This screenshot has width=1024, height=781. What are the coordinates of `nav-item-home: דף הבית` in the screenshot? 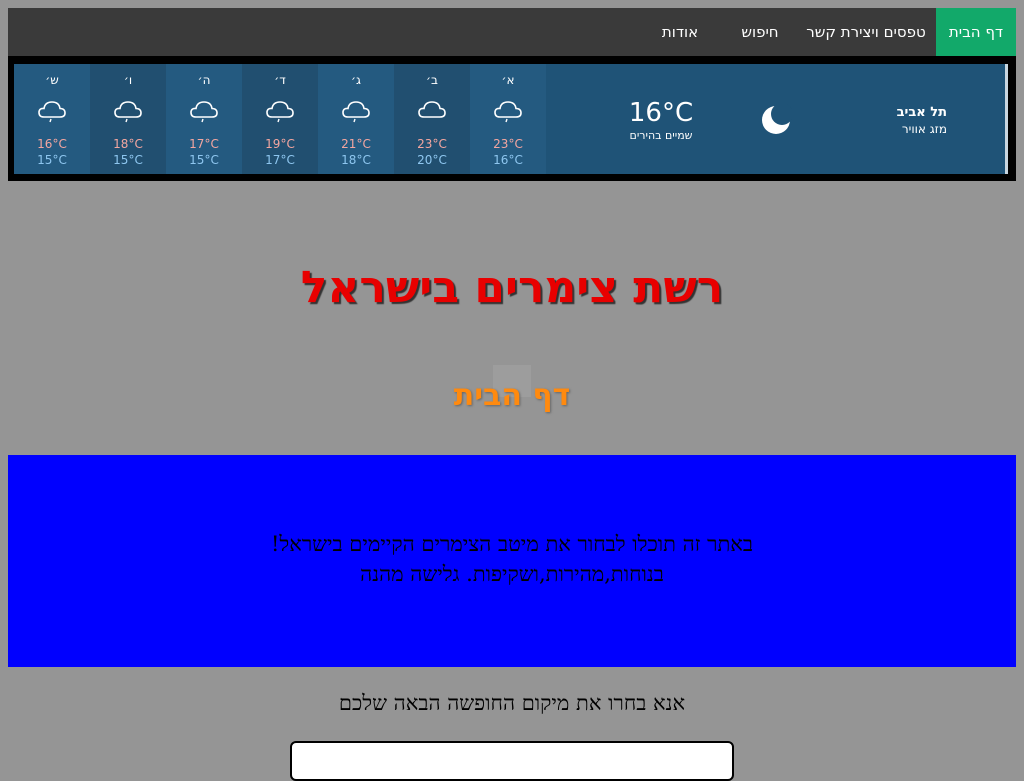 It's located at (976, 32).